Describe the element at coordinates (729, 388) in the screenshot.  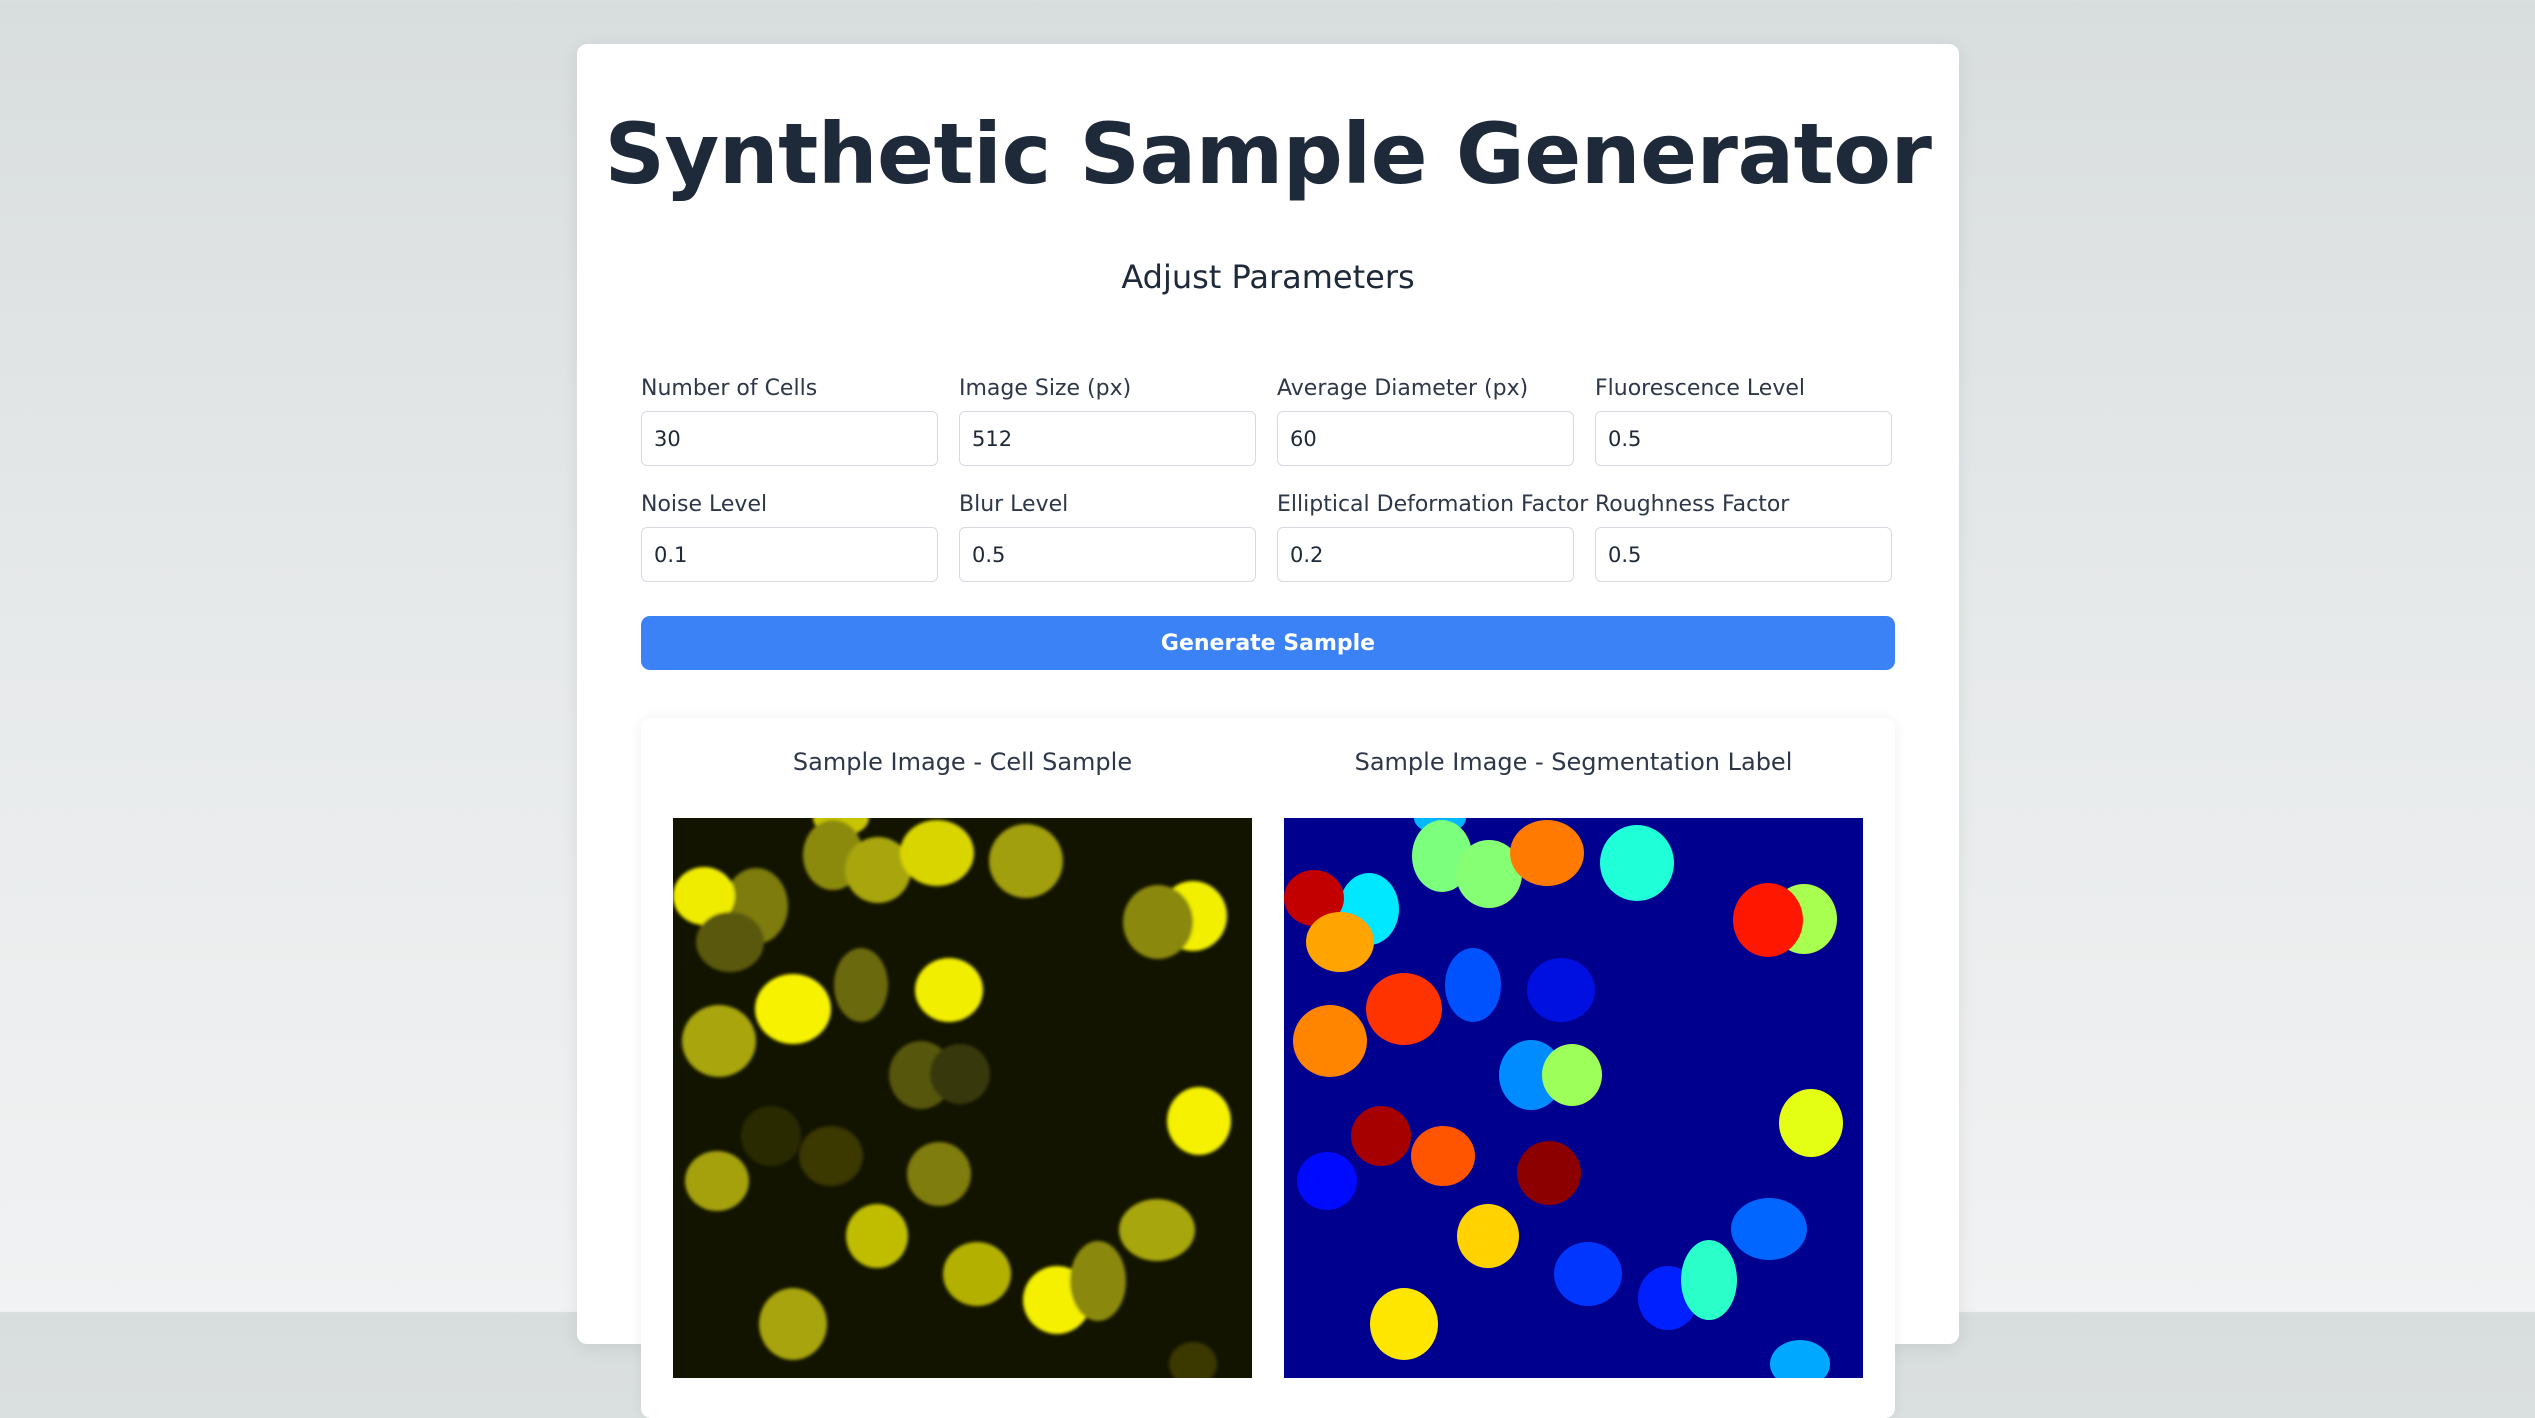
I see `param-label: Number of Cells` at that location.